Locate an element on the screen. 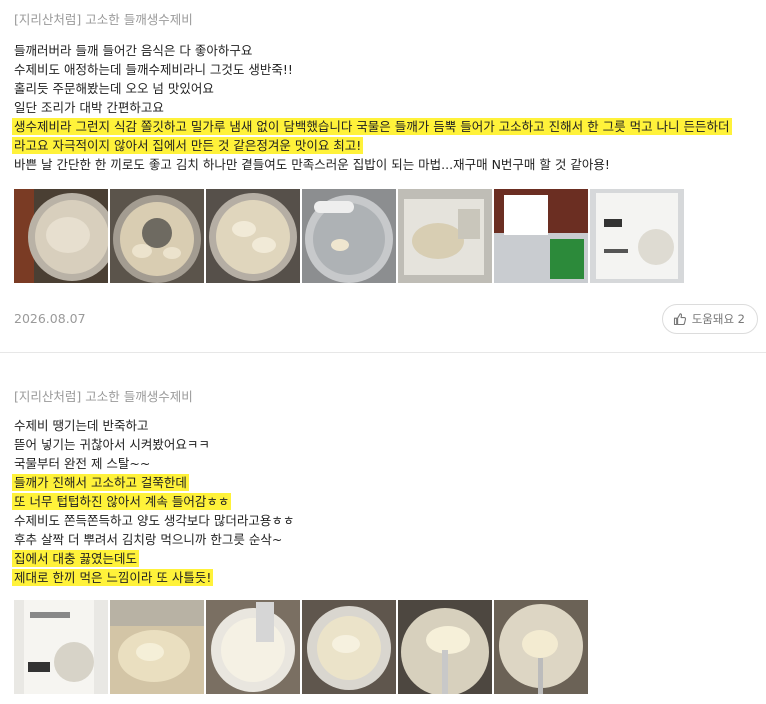 The image size is (766, 704). review-line-highlighted: 집에서 대충 끓였는데도 is located at coordinates (75, 558).